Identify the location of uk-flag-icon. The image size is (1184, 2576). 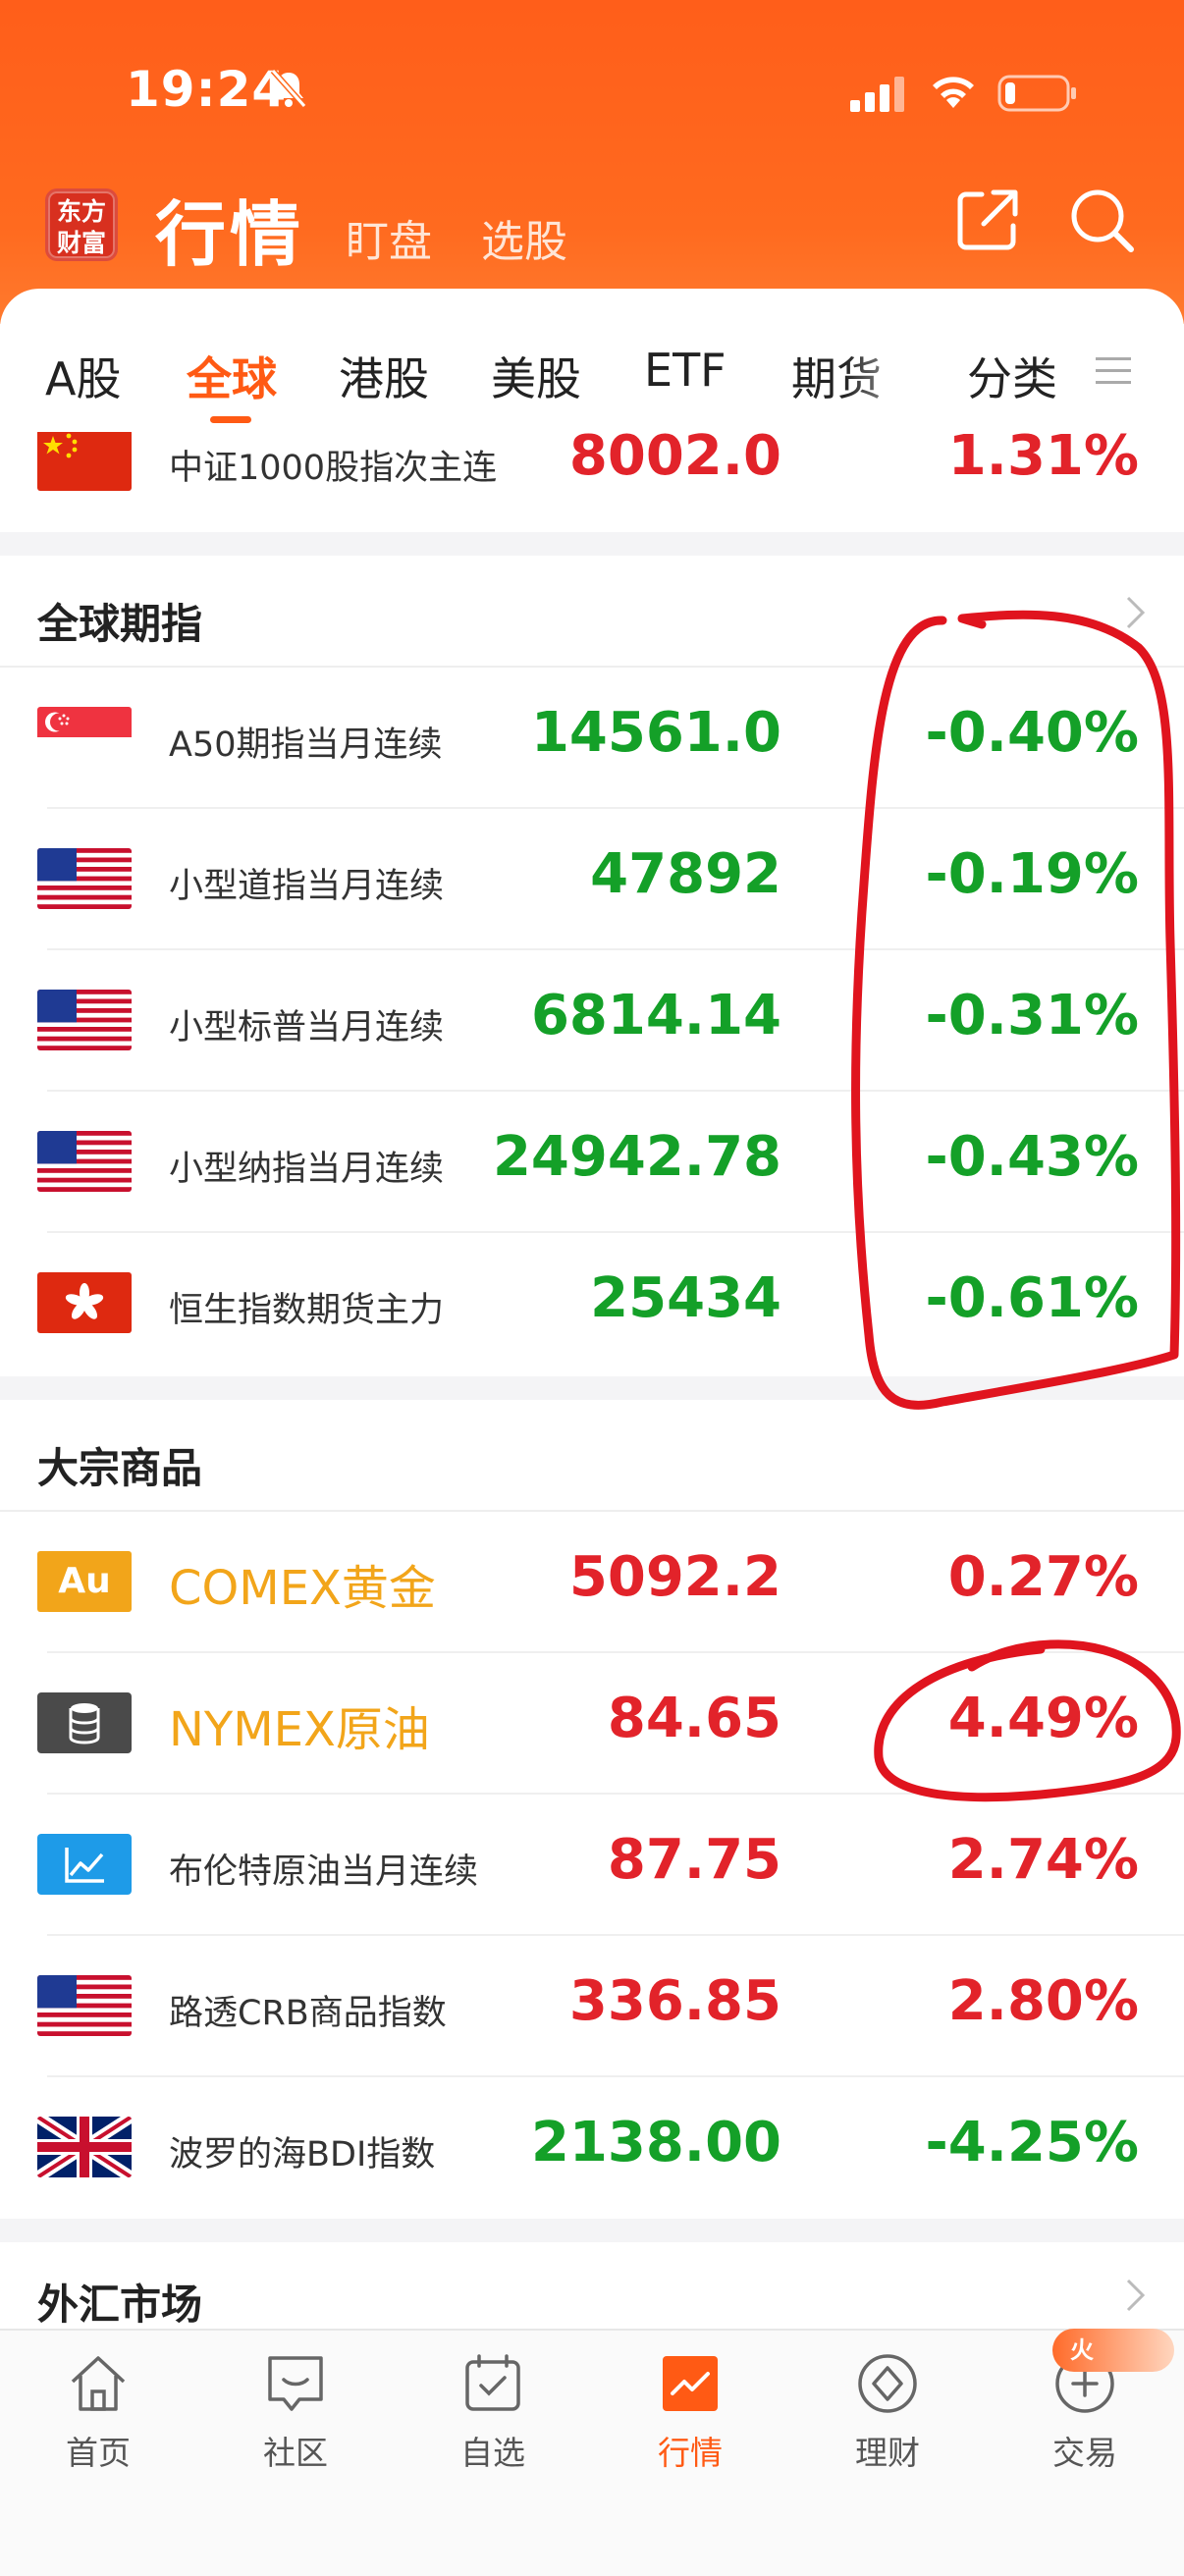
(84, 2147).